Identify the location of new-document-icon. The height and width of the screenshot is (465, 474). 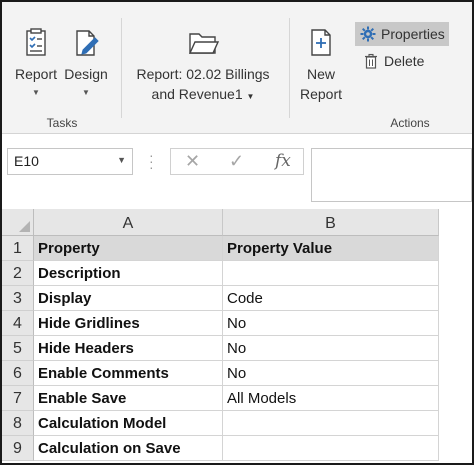
(321, 42).